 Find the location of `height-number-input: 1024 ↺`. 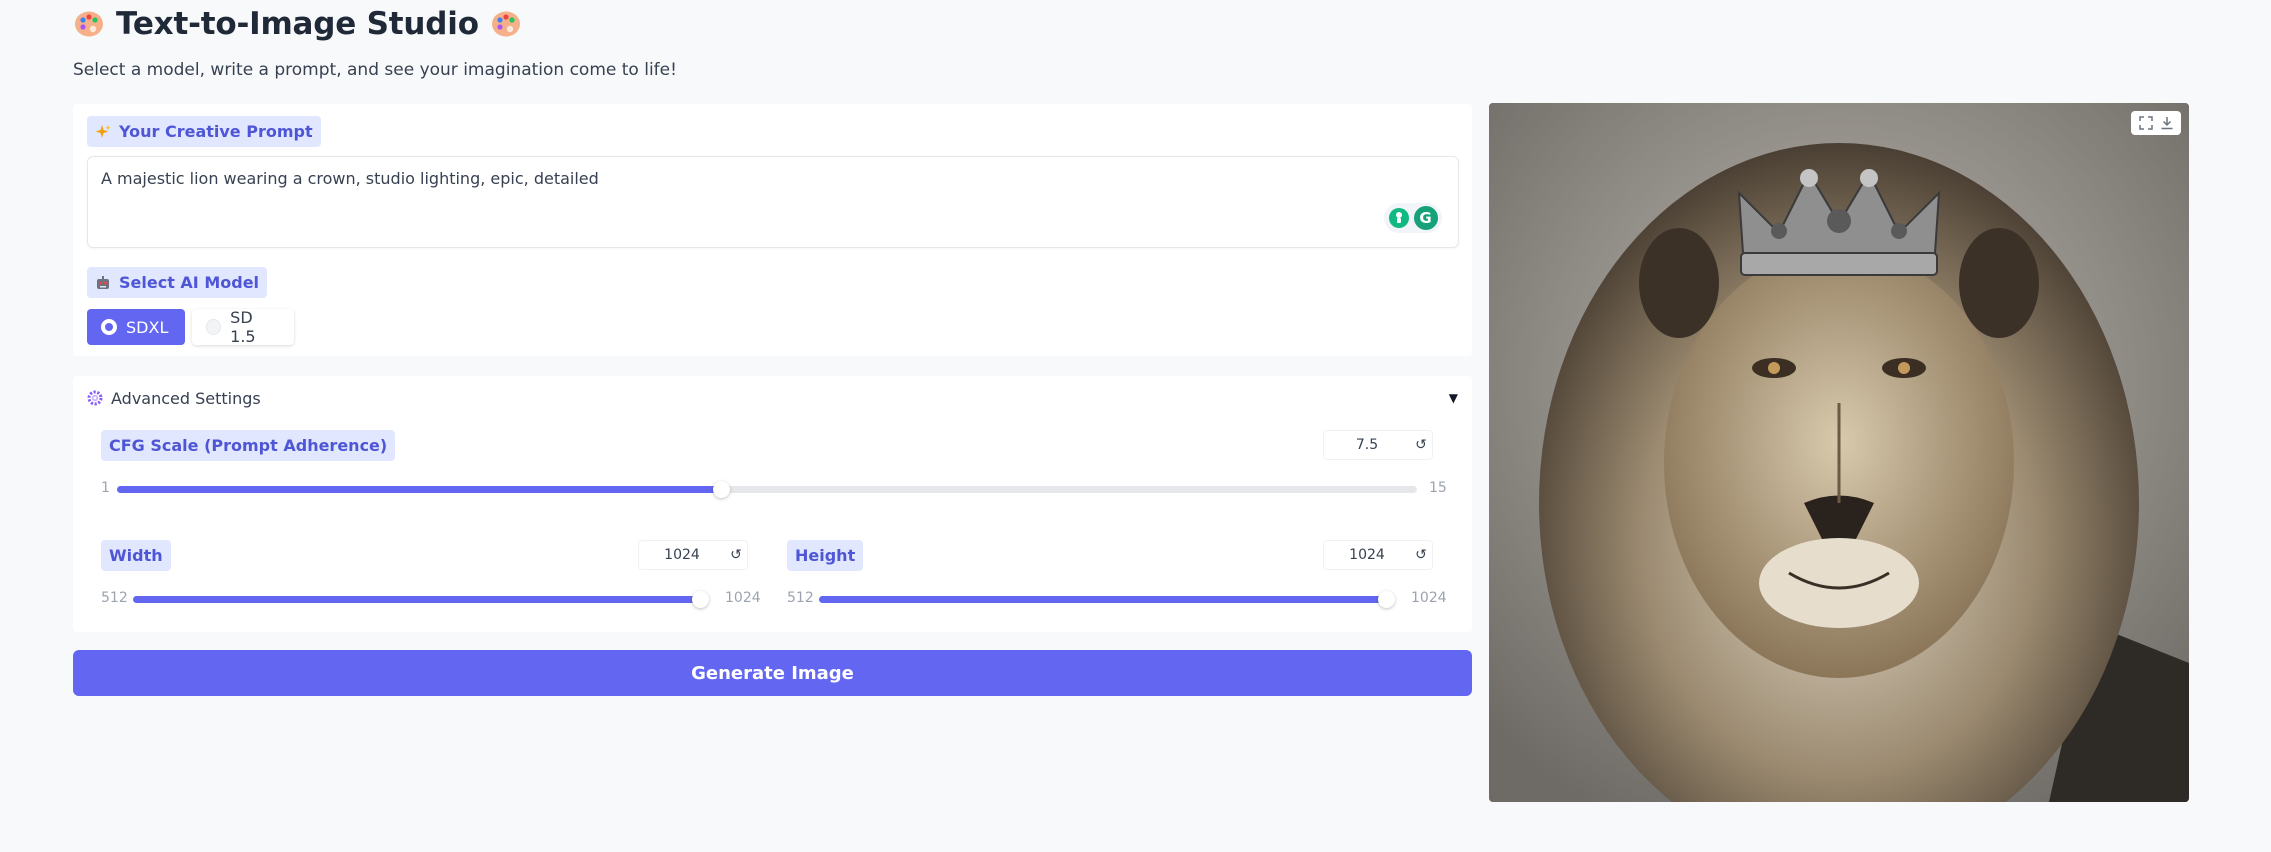

height-number-input: 1024 ↺ is located at coordinates (1378, 555).